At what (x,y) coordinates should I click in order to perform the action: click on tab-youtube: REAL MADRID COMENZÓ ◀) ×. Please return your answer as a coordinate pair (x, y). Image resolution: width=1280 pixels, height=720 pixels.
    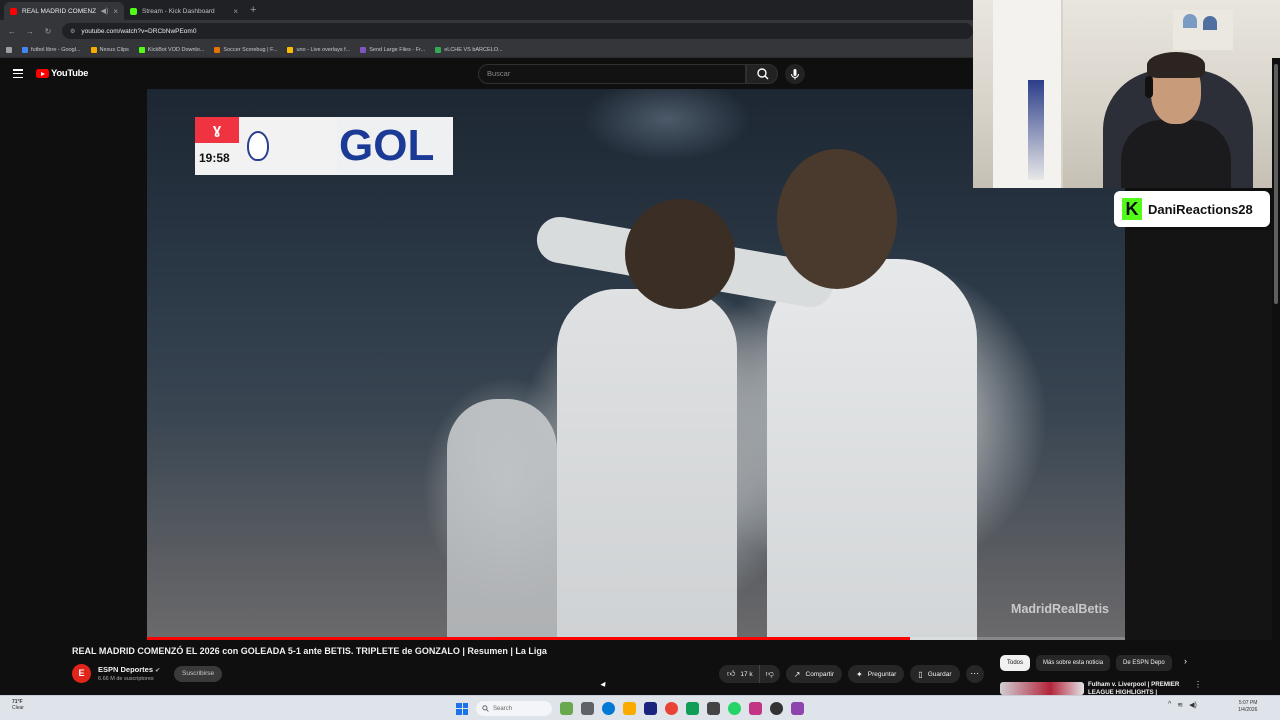
    Looking at the image, I should click on (64, 11).